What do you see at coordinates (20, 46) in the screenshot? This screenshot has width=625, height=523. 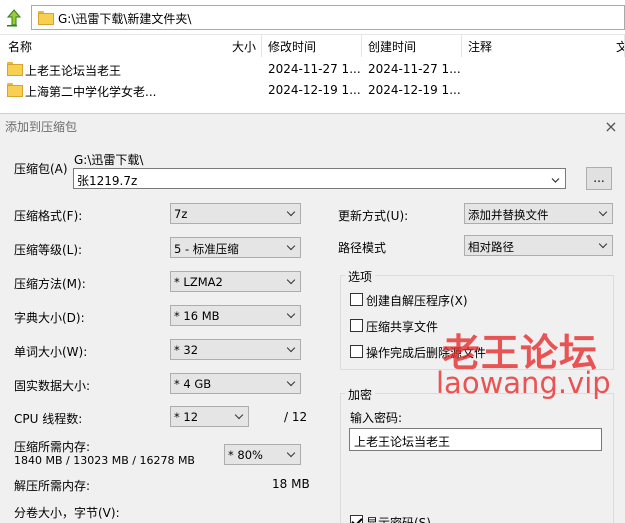 I see `col-name: 名称` at bounding box center [20, 46].